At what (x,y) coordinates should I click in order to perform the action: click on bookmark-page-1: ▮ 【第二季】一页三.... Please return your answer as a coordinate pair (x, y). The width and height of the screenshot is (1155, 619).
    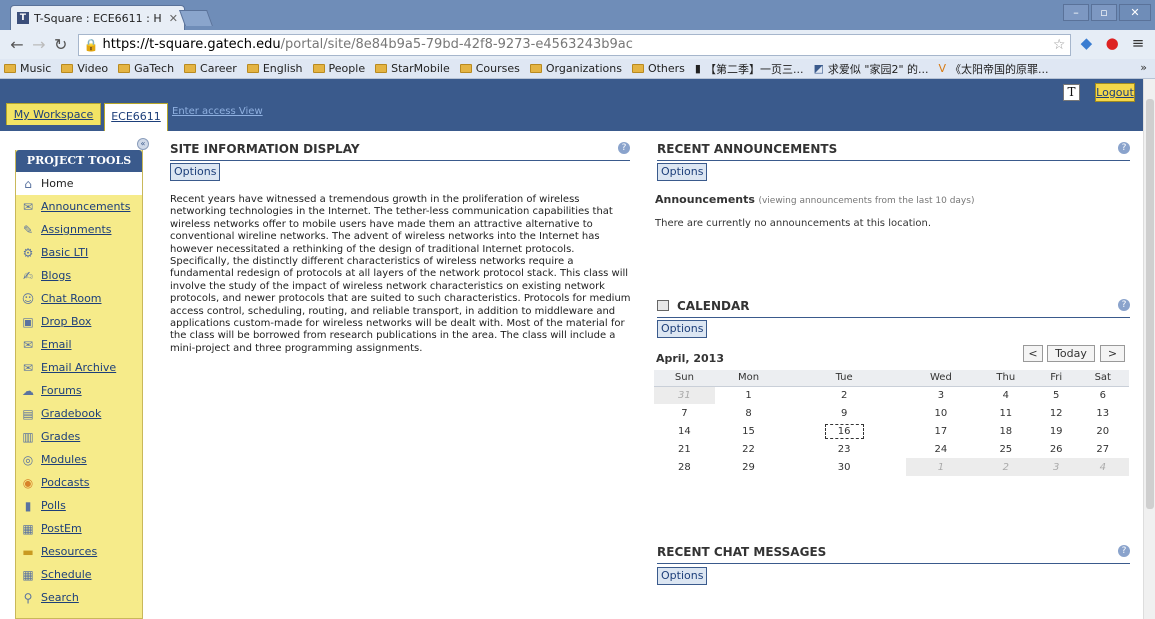
    Looking at the image, I should click on (749, 69).